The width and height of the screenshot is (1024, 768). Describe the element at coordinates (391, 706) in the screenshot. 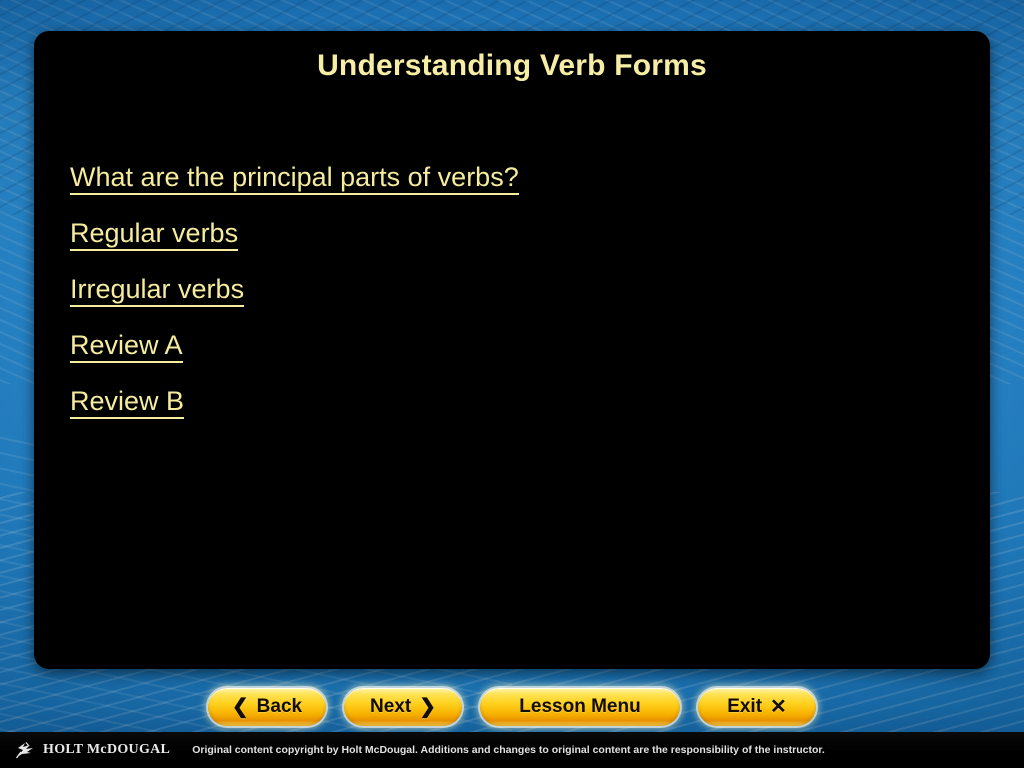

I see `next-button-label: Next` at that location.